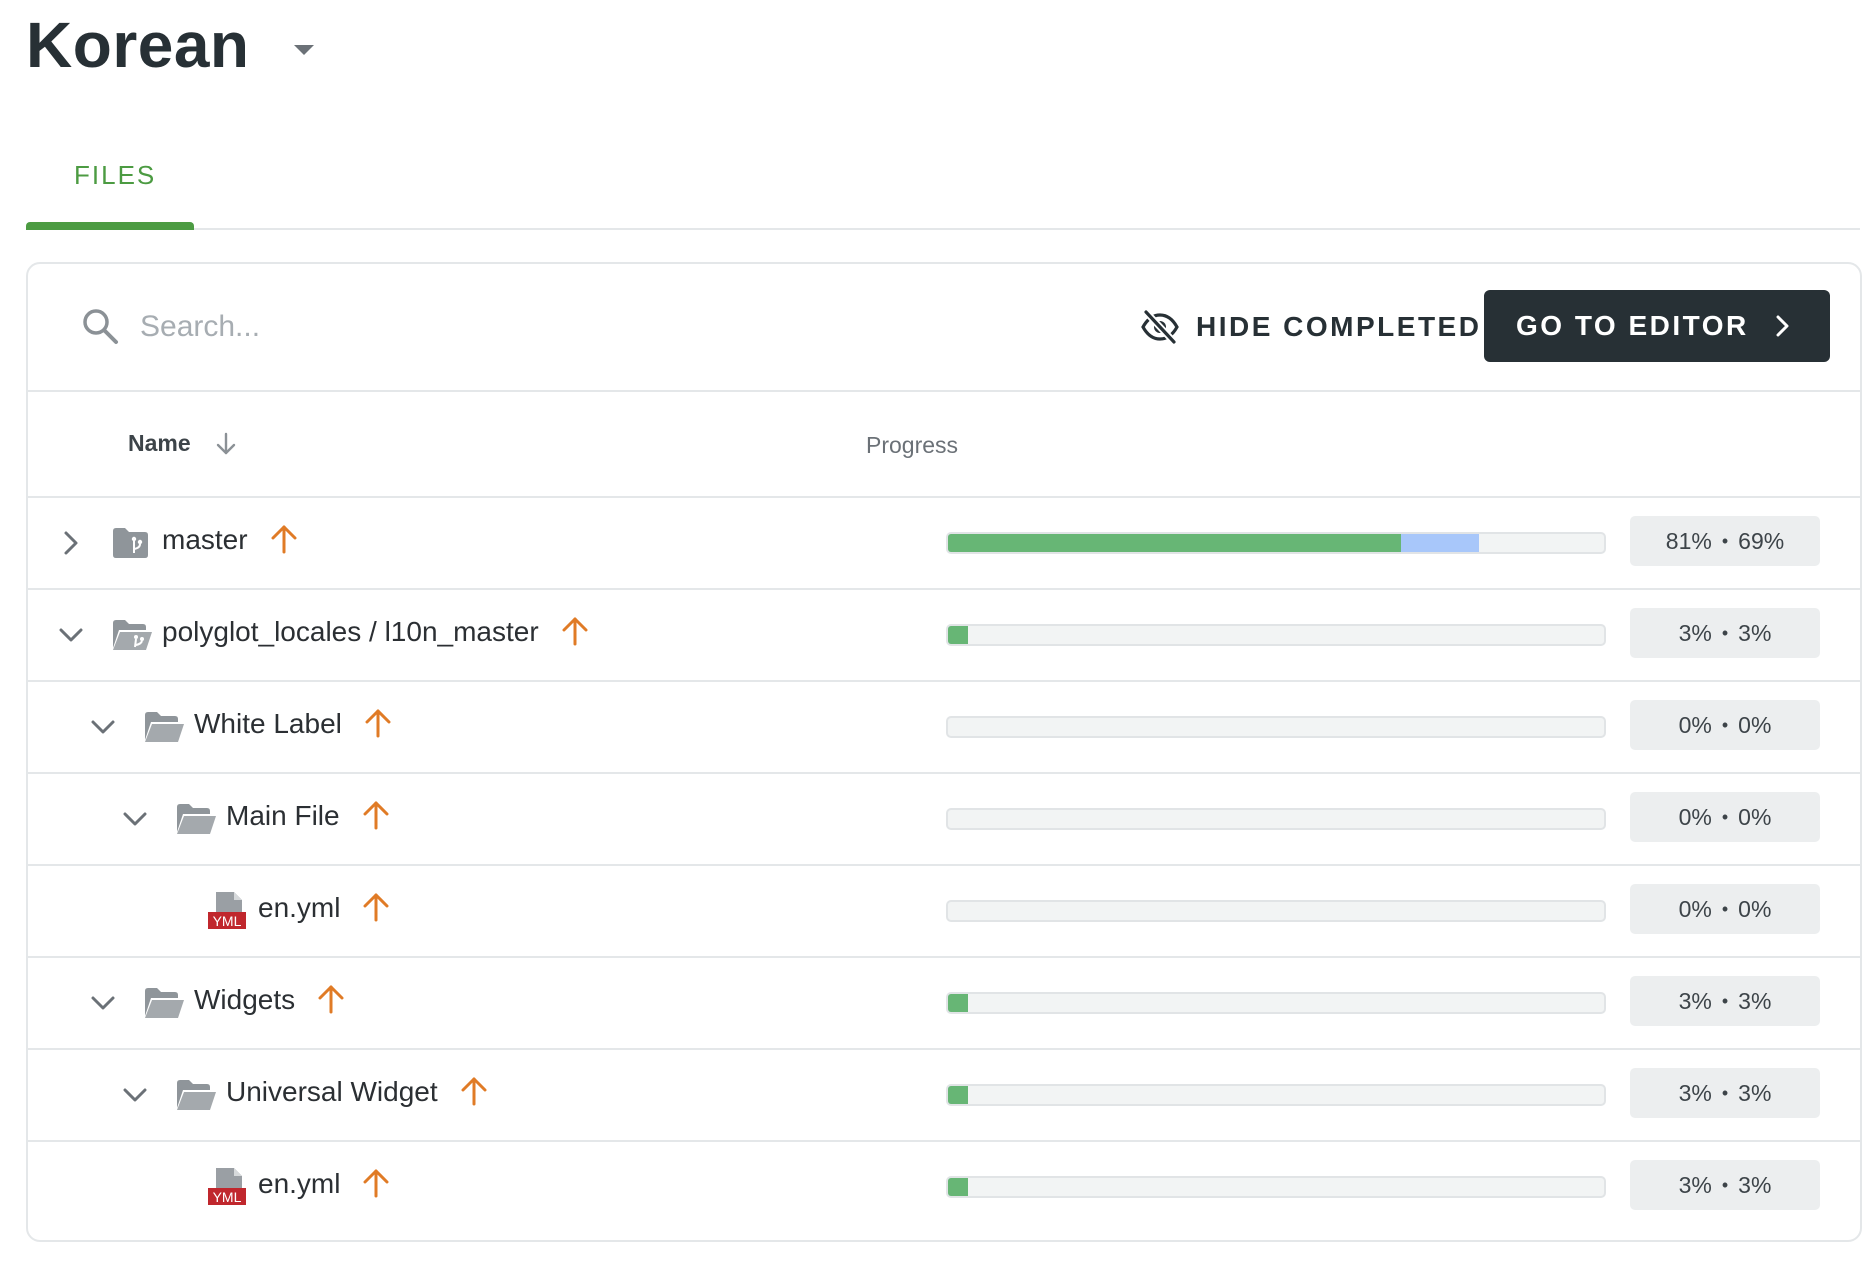 The height and width of the screenshot is (1270, 1874). Describe the element at coordinates (225, 443) in the screenshot. I see `arrow-down-icon` at that location.